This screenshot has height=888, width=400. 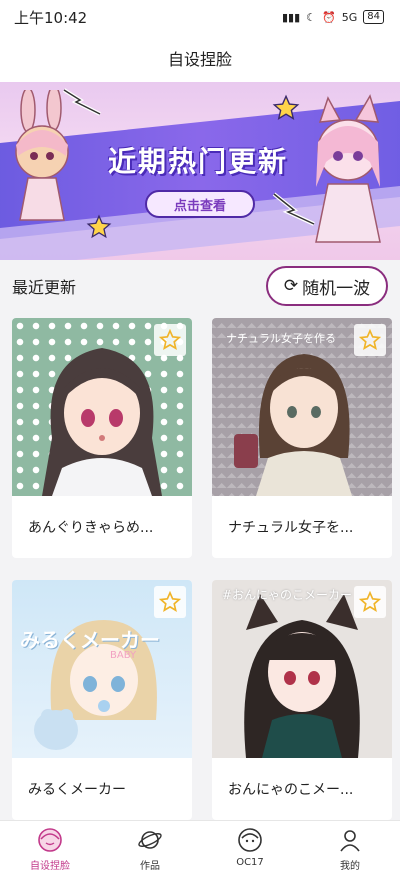 I want to click on card-overlay-title: ナチュラル女子を作る, so click(x=281, y=338).